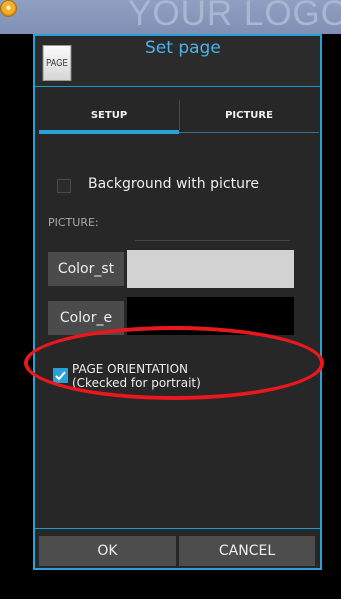 The image size is (341, 599). Describe the element at coordinates (247, 551) in the screenshot. I see `cancel-button: CANCEL` at that location.